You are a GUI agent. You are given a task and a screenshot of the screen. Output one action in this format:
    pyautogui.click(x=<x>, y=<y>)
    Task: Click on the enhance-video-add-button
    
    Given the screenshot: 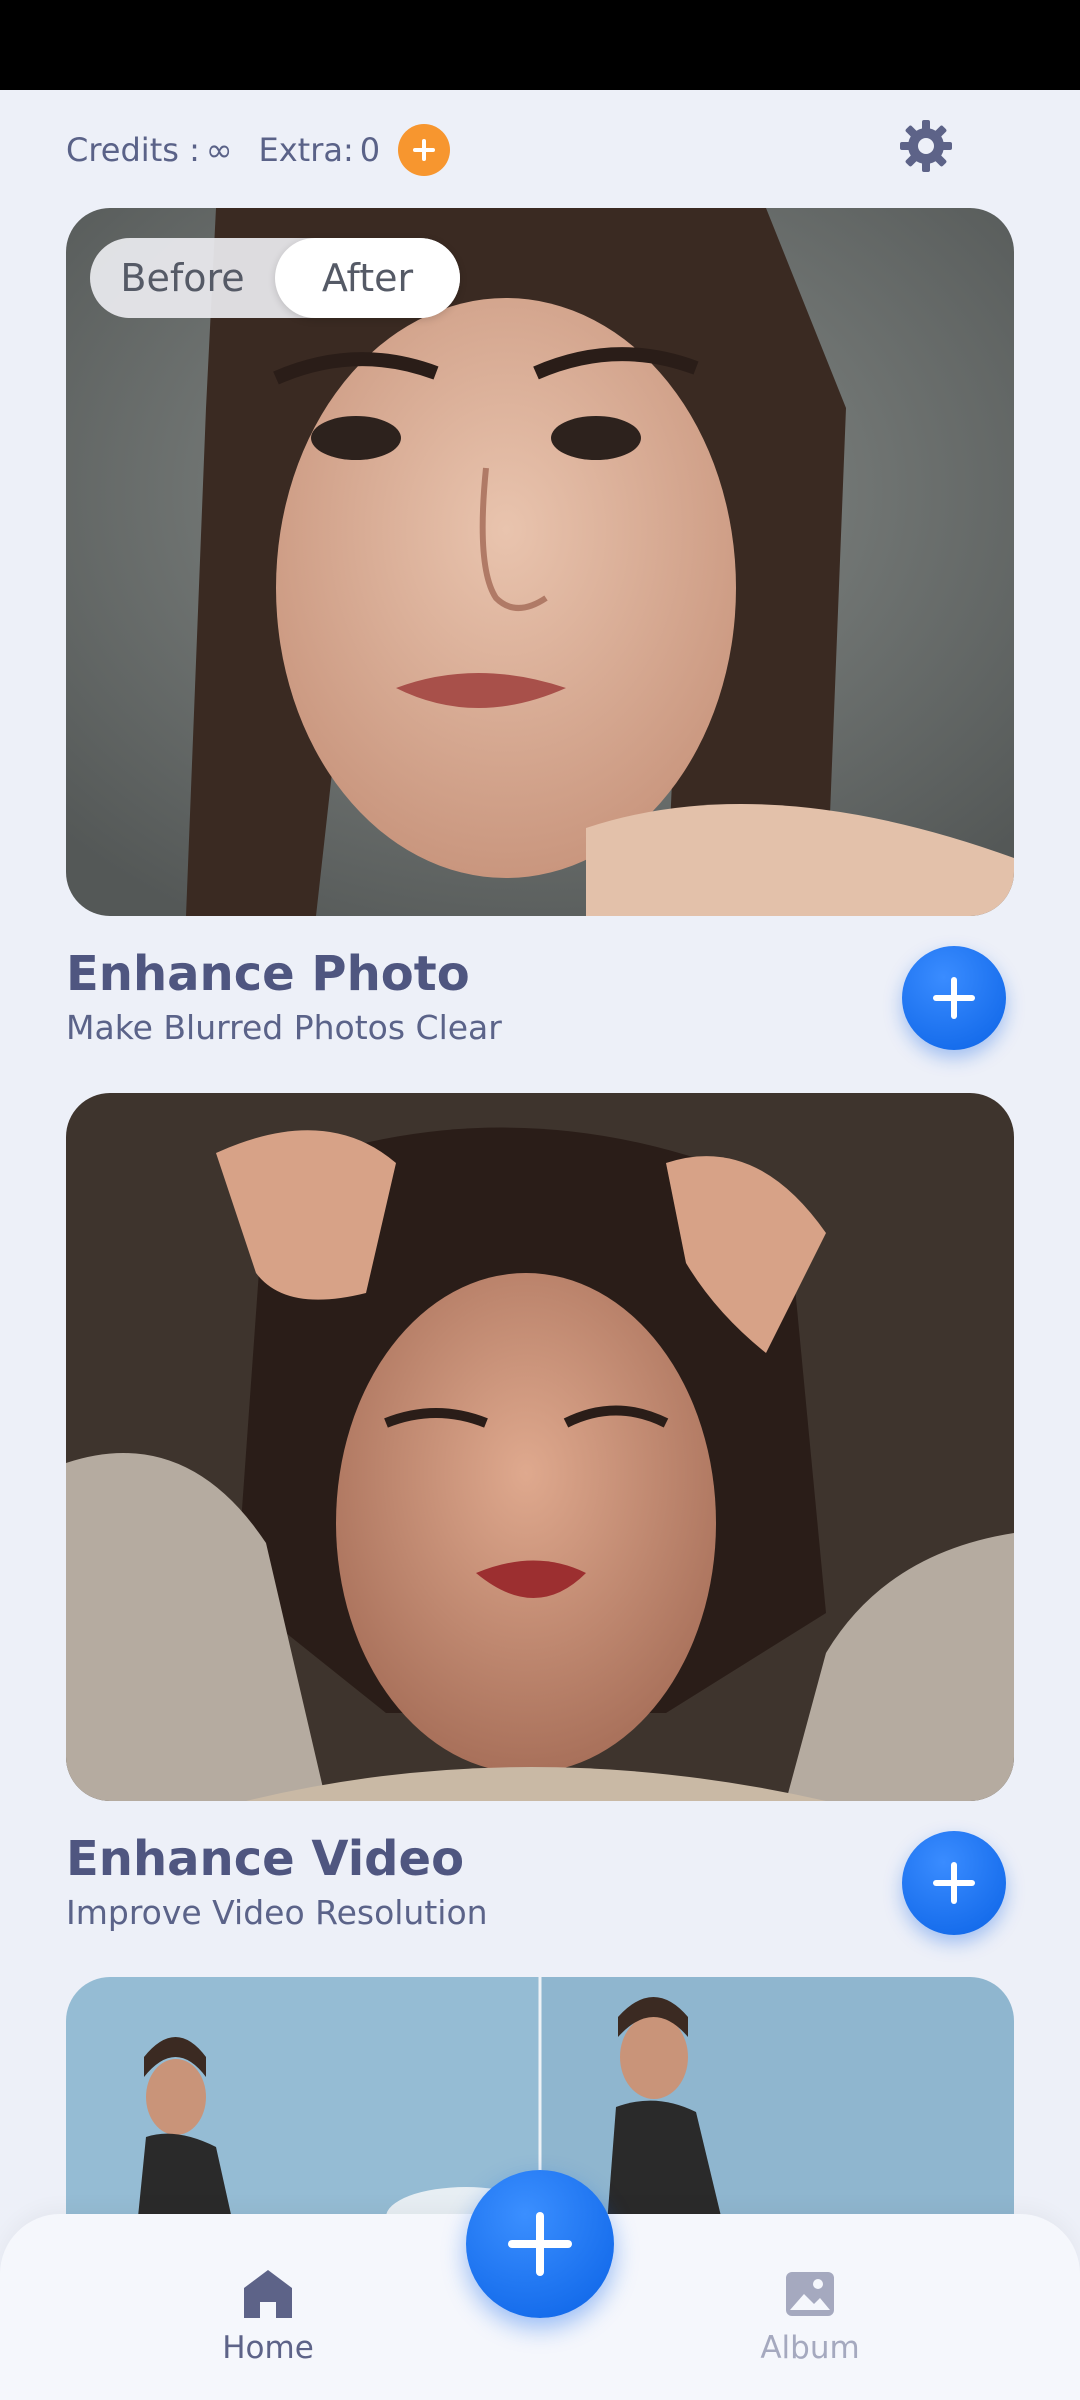 What is the action you would take?
    pyautogui.click(x=954, y=1883)
    